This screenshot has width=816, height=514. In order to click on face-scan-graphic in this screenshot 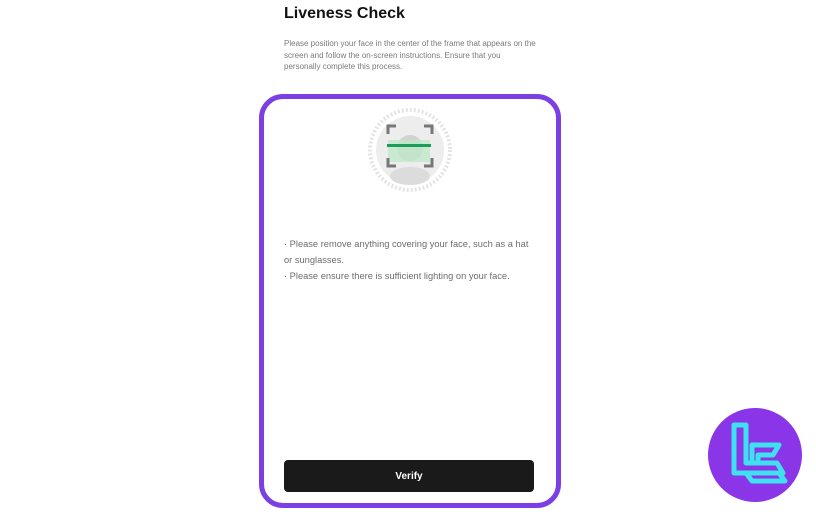, I will do `click(410, 150)`.